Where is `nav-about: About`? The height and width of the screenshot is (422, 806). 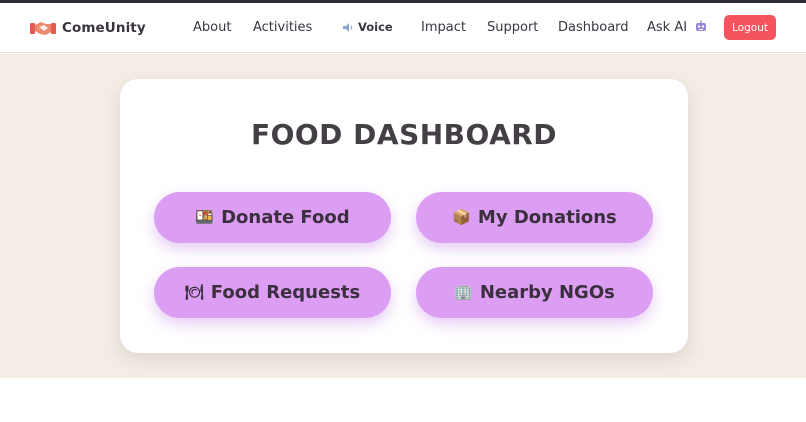
nav-about: About is located at coordinates (212, 27).